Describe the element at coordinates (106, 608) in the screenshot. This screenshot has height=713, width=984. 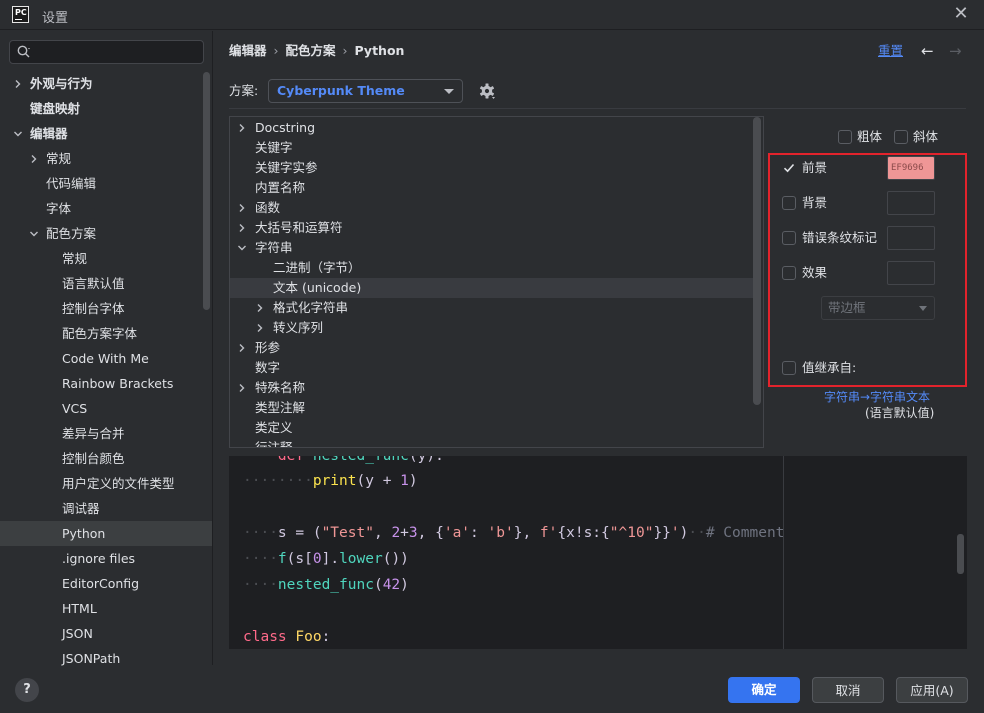
I see `sidebar-item: HTML` at that location.